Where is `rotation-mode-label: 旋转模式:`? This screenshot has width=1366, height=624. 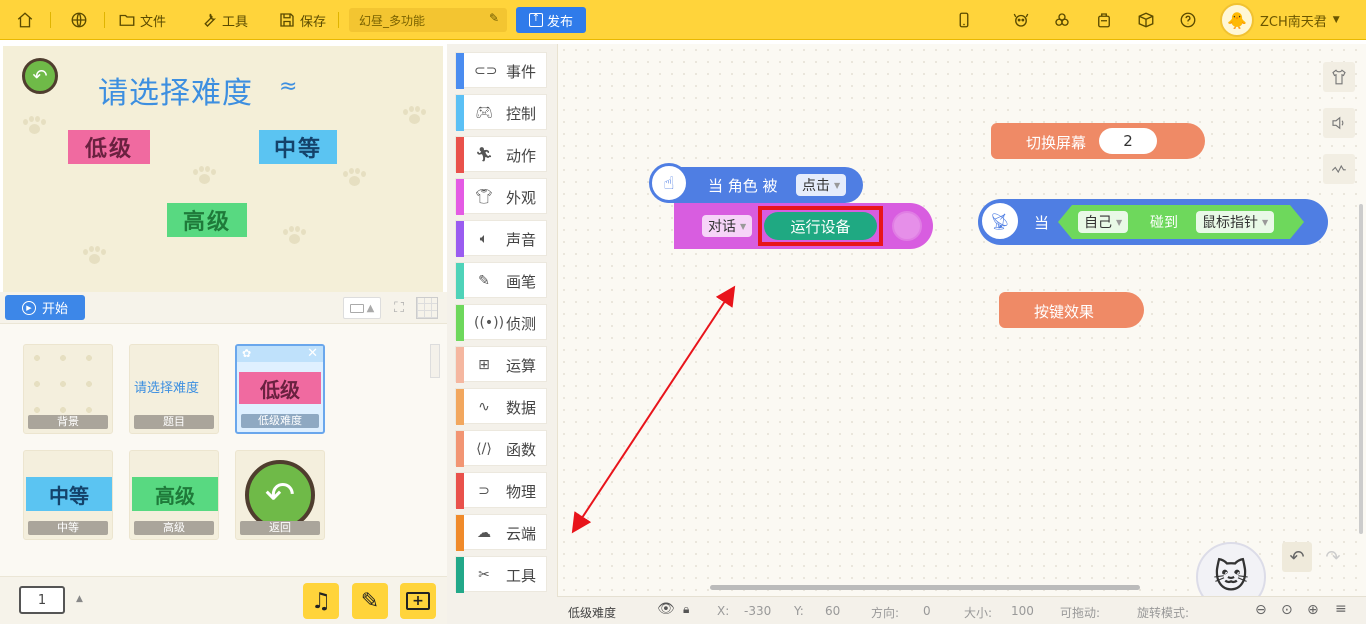
rotation-mode-label: 旋转模式: is located at coordinates (1163, 613).